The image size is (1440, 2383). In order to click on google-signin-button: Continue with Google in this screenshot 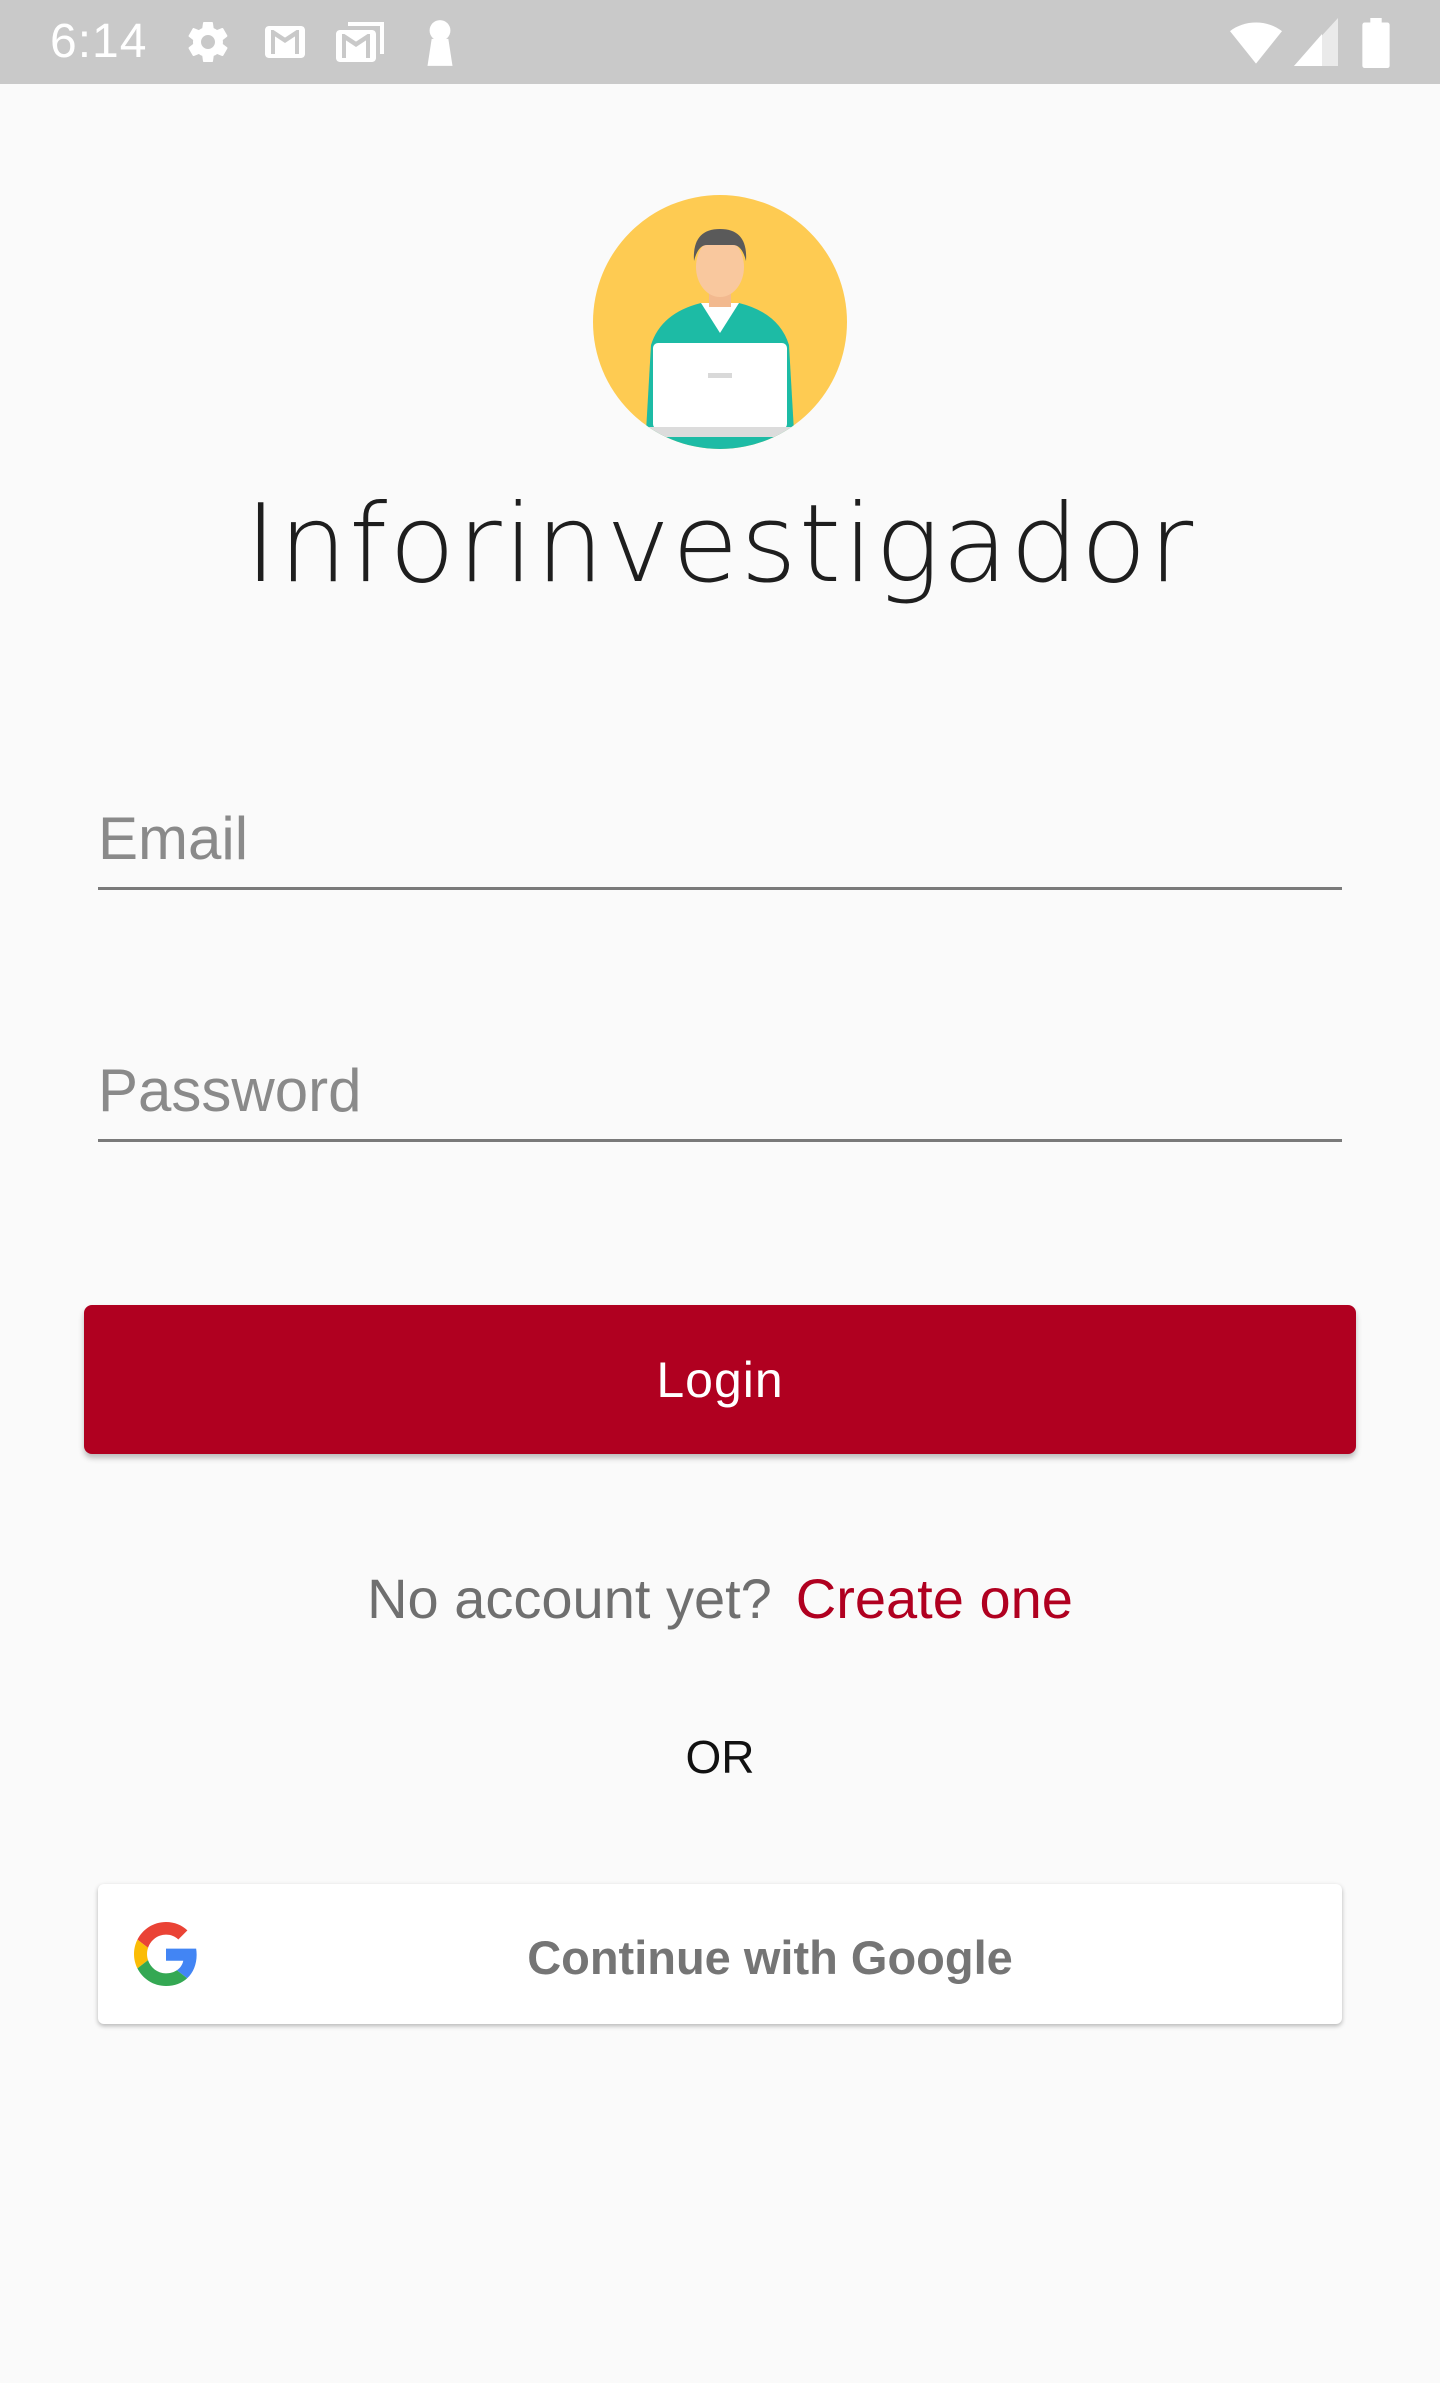, I will do `click(720, 1954)`.